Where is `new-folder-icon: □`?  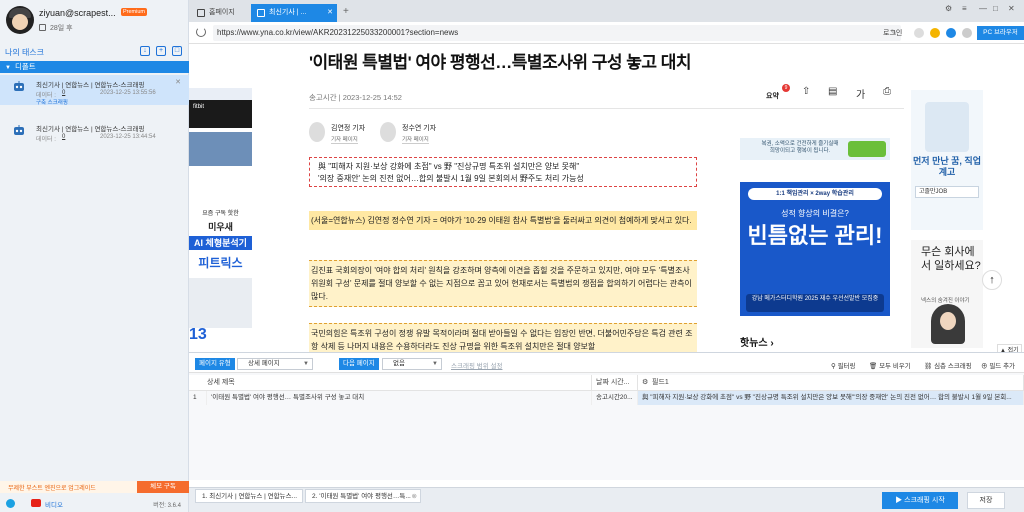
new-folder-icon: □ is located at coordinates (177, 51).